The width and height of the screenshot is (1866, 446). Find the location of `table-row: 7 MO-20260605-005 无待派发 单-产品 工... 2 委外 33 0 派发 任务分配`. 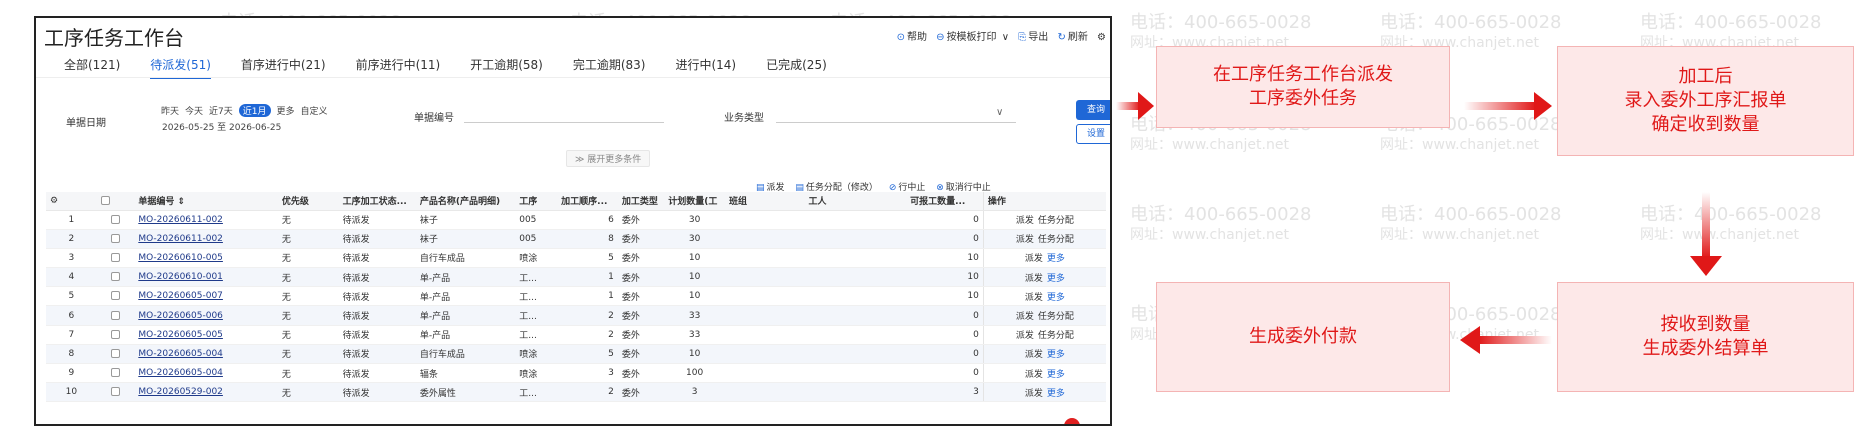

table-row: 7 MO-20260605-005 无待派发 单-产品 工... 2 委外 33 0 派发 任务分配 is located at coordinates (576, 335).